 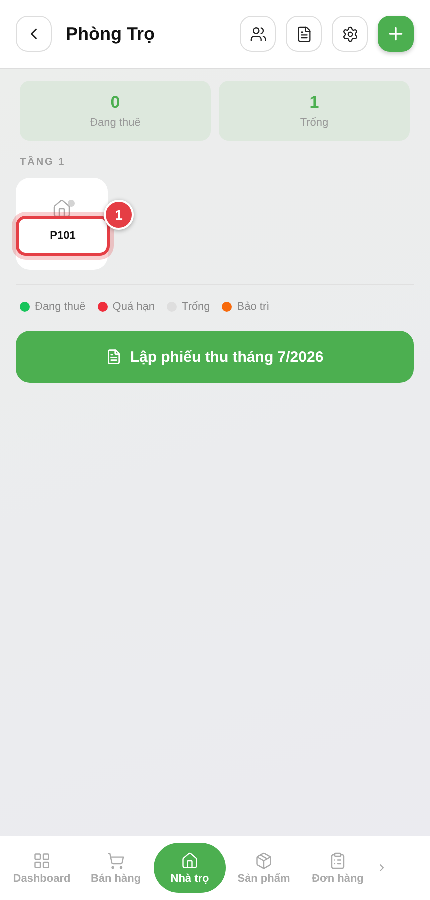 I want to click on clipboard-icon, so click(x=338, y=861).